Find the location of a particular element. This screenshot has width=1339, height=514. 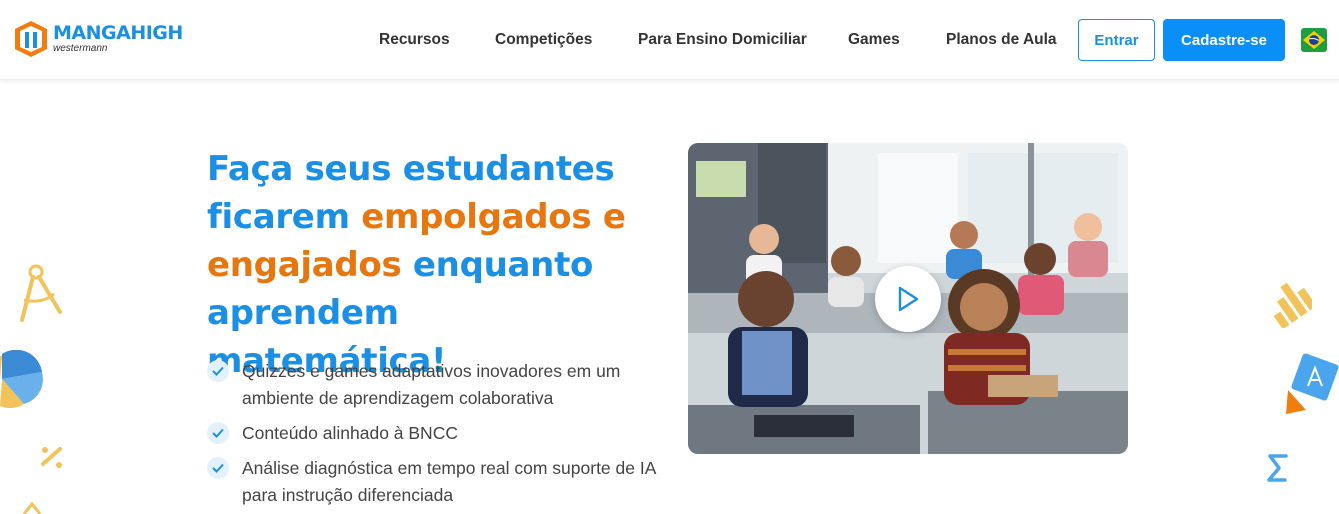

nav-ensino-domiciliar: Para Ensino Domiciliar is located at coordinates (722, 40).